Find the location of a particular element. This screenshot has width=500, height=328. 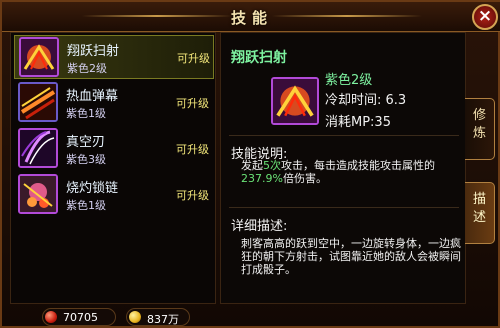

title-ornament-right is located at coordinates (347, 16).